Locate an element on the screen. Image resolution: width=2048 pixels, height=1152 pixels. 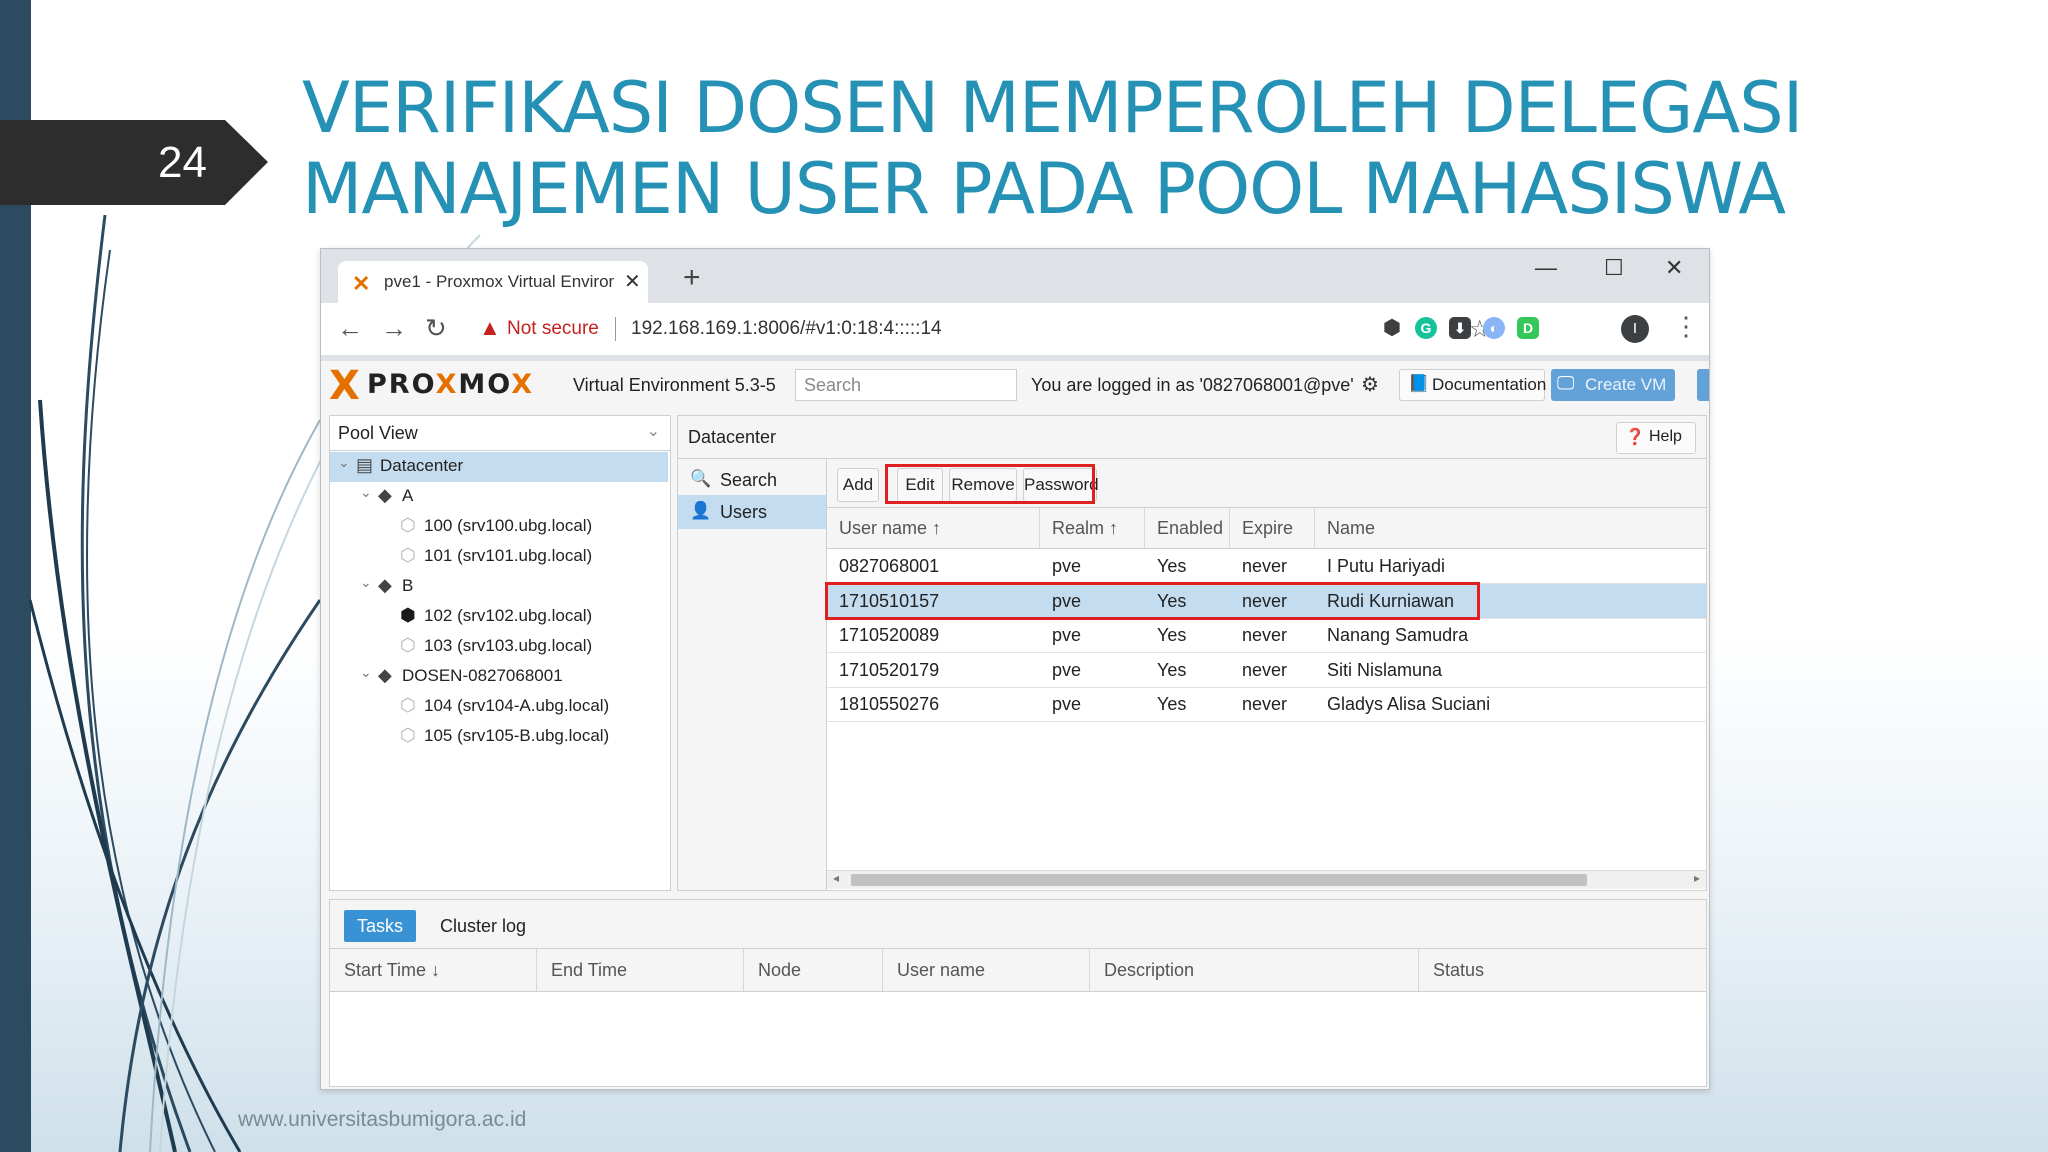
column-username: User name ↑ is located at coordinates (933, 528).